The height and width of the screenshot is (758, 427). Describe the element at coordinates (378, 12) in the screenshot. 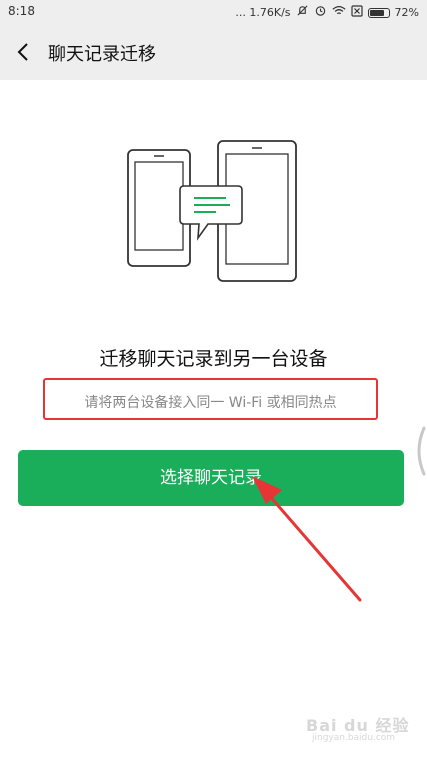

I see `battery-icon` at that location.